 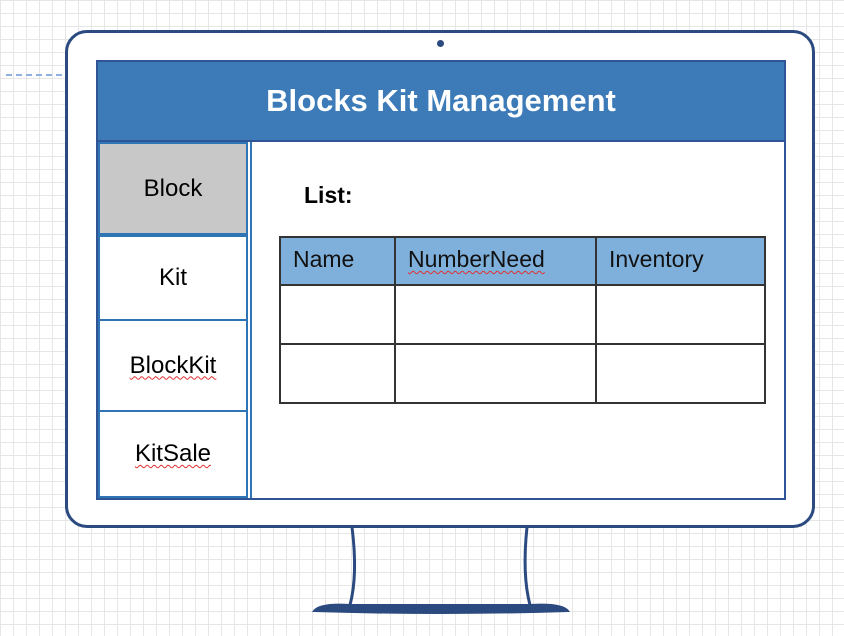 I want to click on nav-item-blockkit: BlockKit, so click(x=173, y=365).